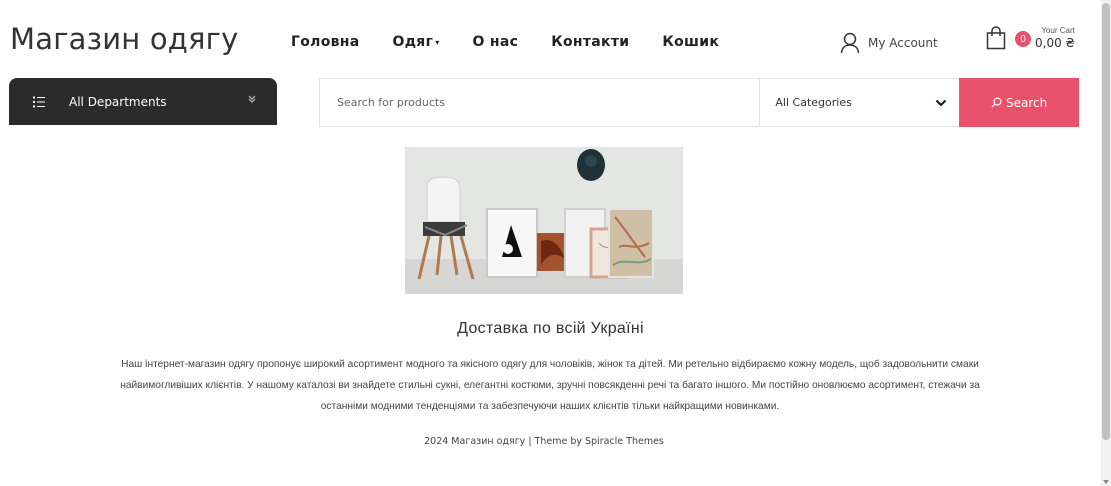 This screenshot has width=1111, height=486. I want to click on site-title: Магазин одягу, so click(124, 39).